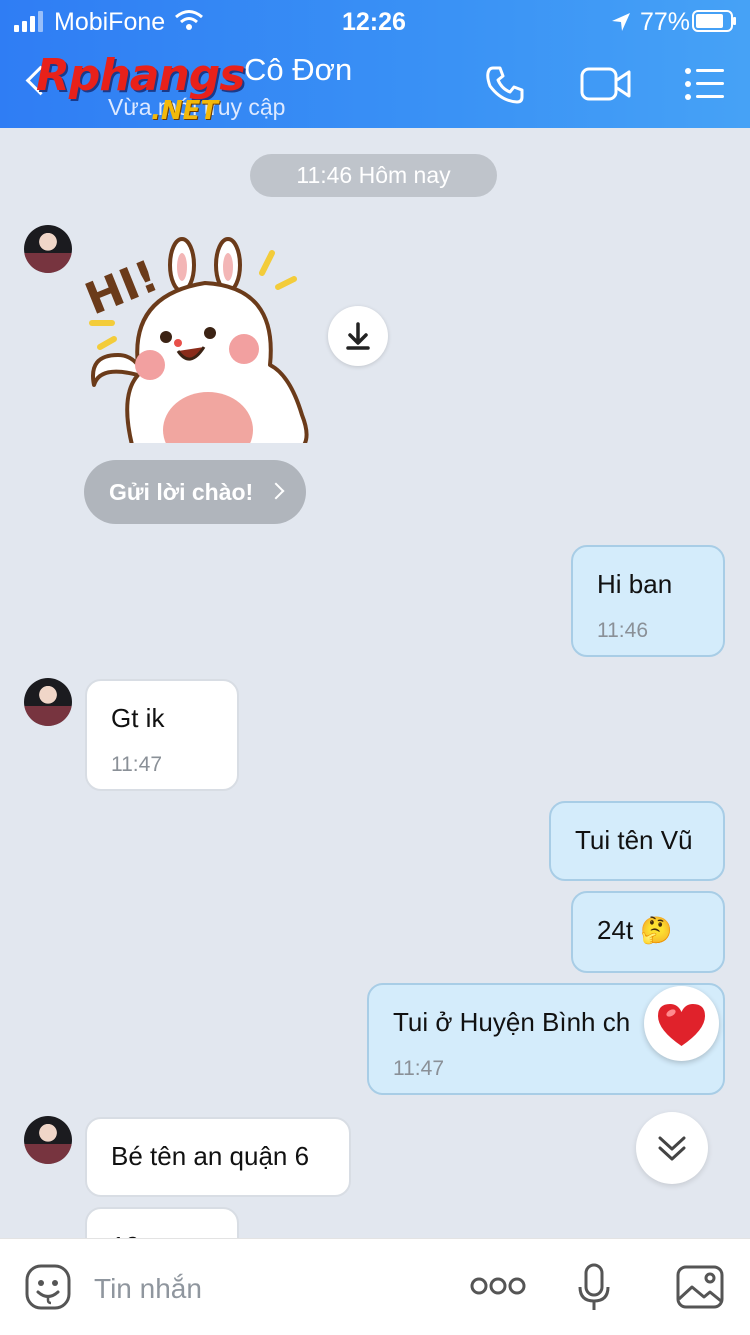 The width and height of the screenshot is (750, 1335). What do you see at coordinates (373, 175) in the screenshot?
I see `date-separator: 11:46 Hôm nay` at bounding box center [373, 175].